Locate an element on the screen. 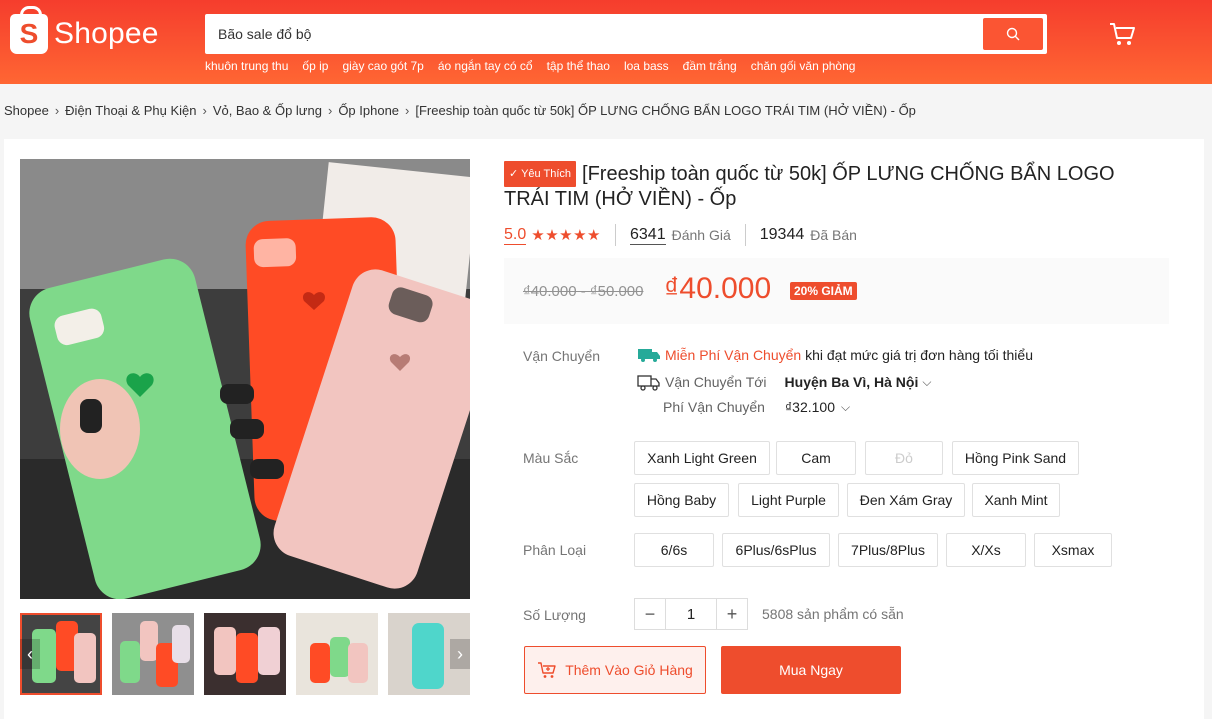 The width and height of the screenshot is (1212, 719). quantity-stepper: − 1 + is located at coordinates (691, 614).